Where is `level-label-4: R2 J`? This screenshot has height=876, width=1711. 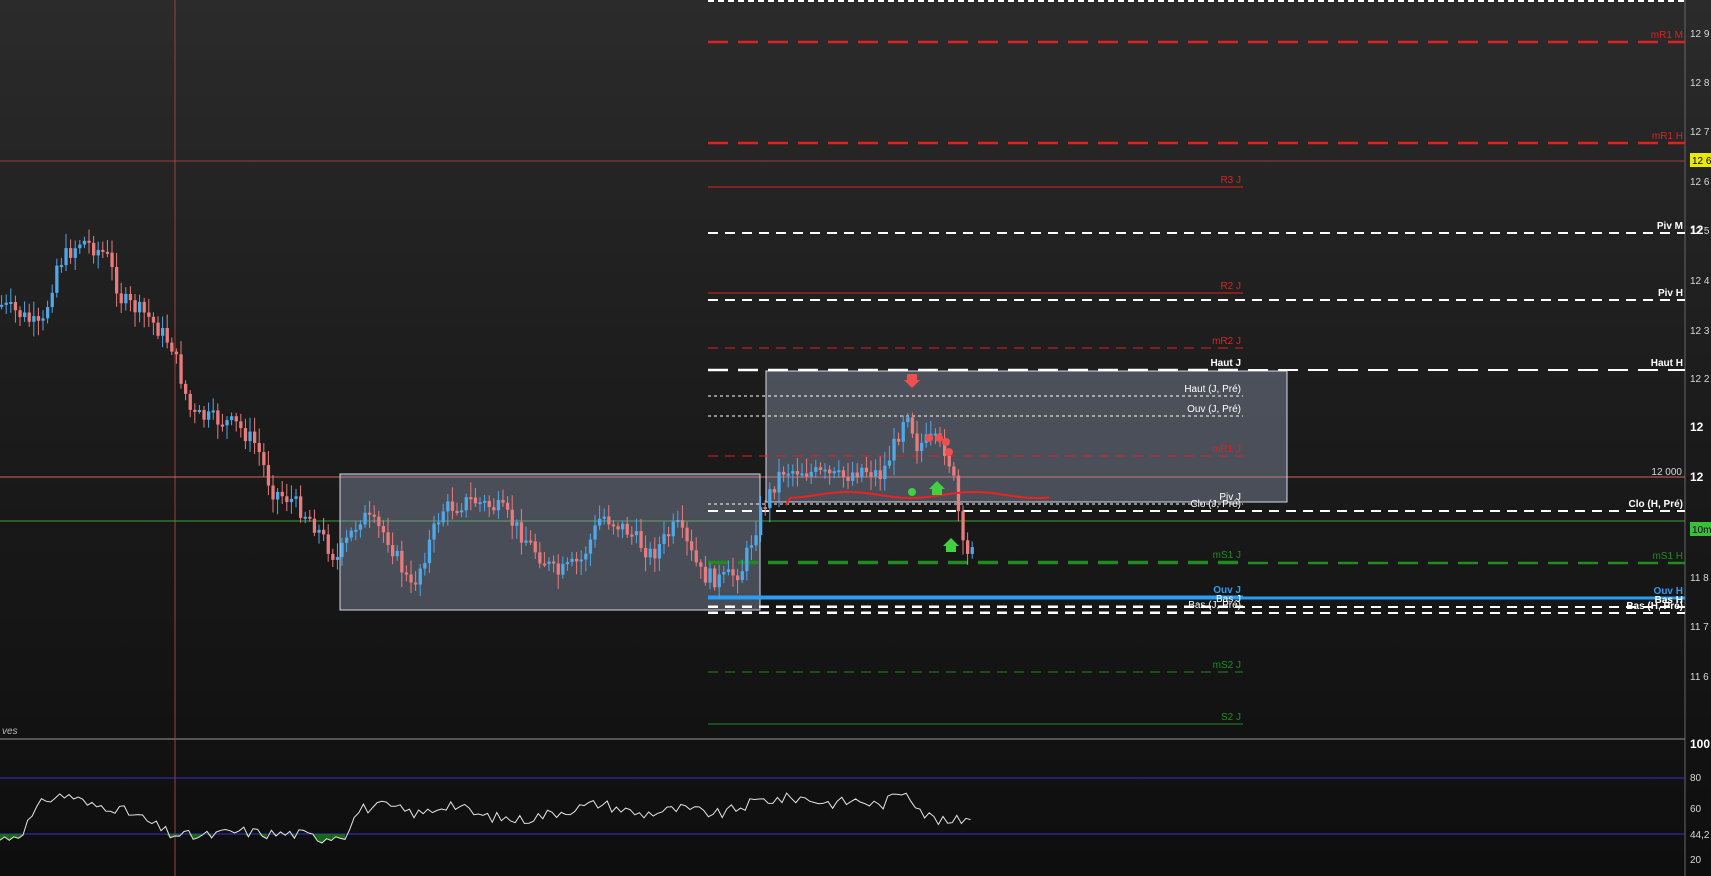 level-label-4: R2 J is located at coordinates (1230, 286).